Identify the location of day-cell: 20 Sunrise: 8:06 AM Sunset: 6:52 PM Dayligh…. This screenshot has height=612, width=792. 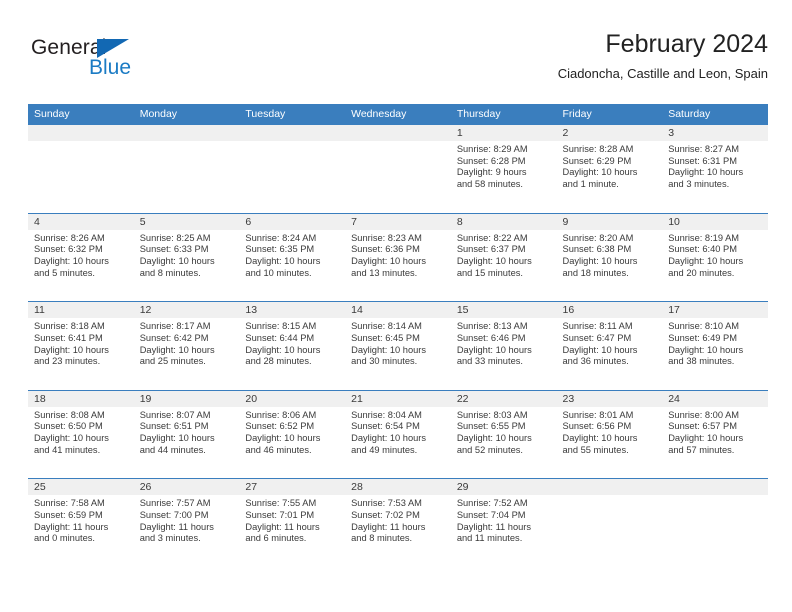
(292, 434).